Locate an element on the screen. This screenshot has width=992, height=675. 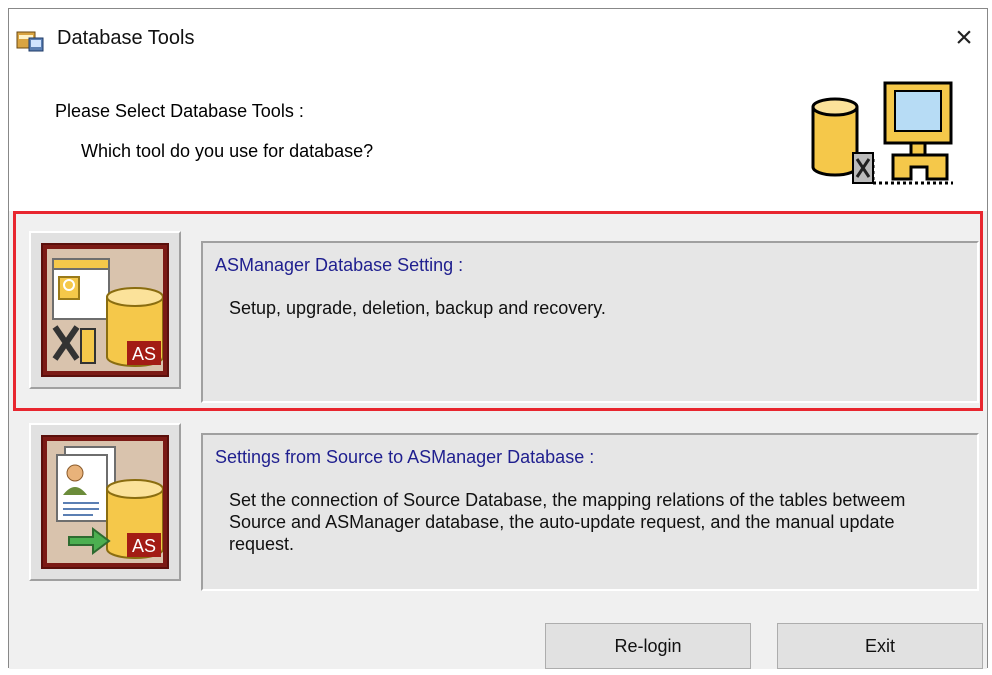
database-mapping-icon: AS is located at coordinates (105, 502).